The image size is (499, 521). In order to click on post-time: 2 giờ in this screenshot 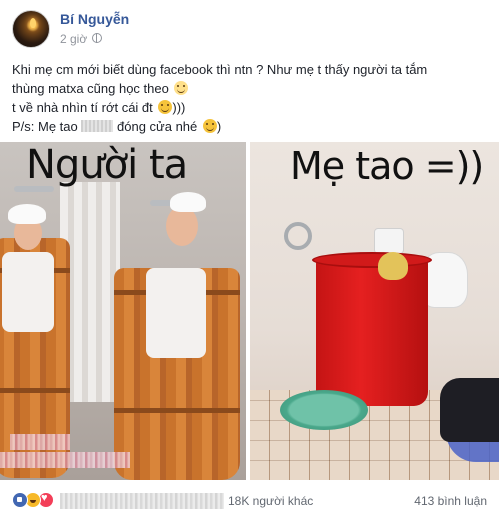, I will do `click(73, 39)`.